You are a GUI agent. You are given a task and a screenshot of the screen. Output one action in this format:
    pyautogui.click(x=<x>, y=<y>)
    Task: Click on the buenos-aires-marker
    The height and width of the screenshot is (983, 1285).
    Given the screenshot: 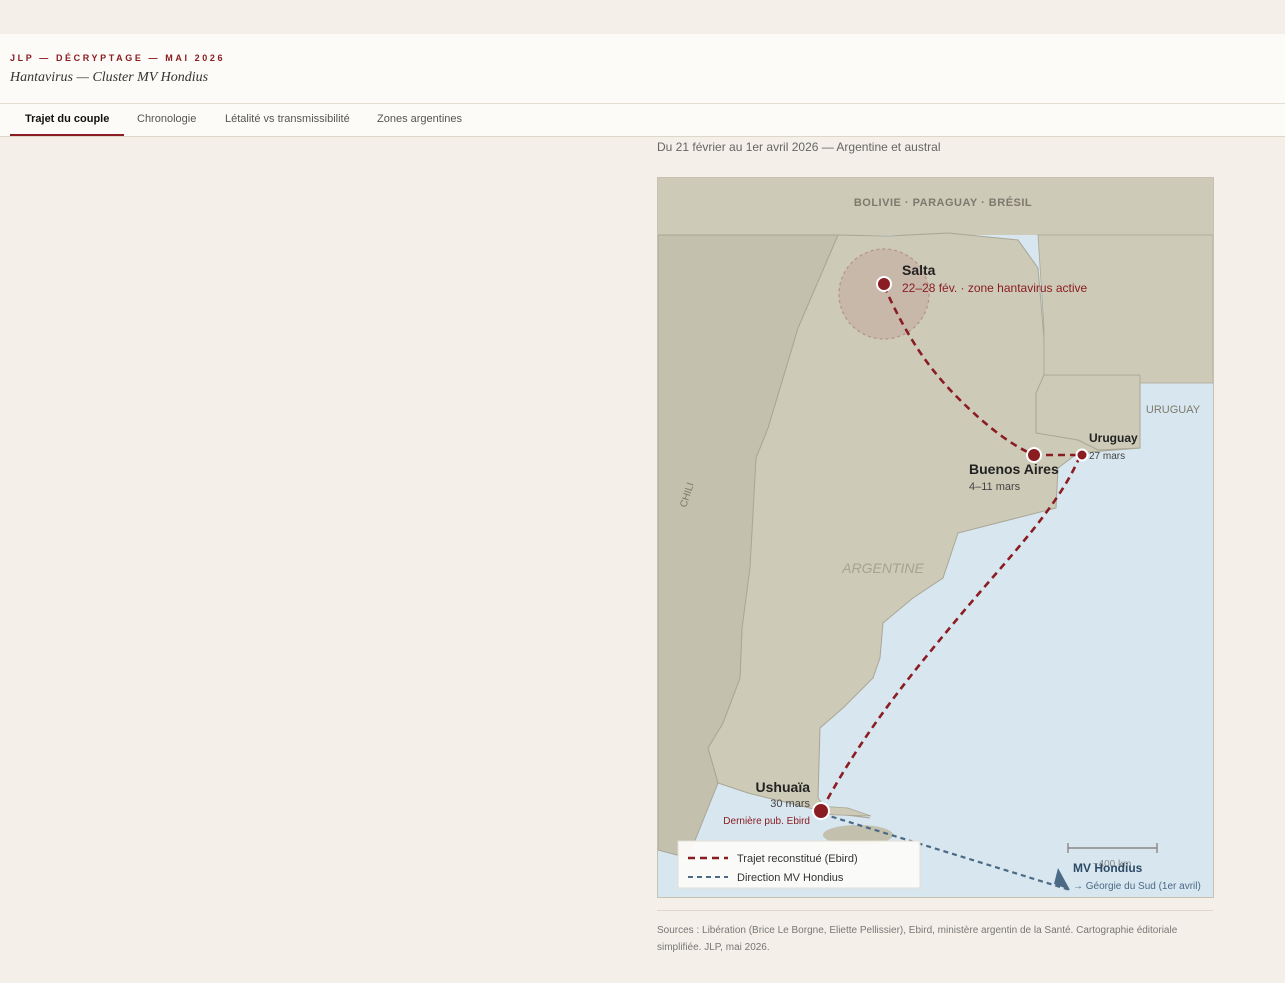 What is the action you would take?
    pyautogui.click(x=1034, y=455)
    